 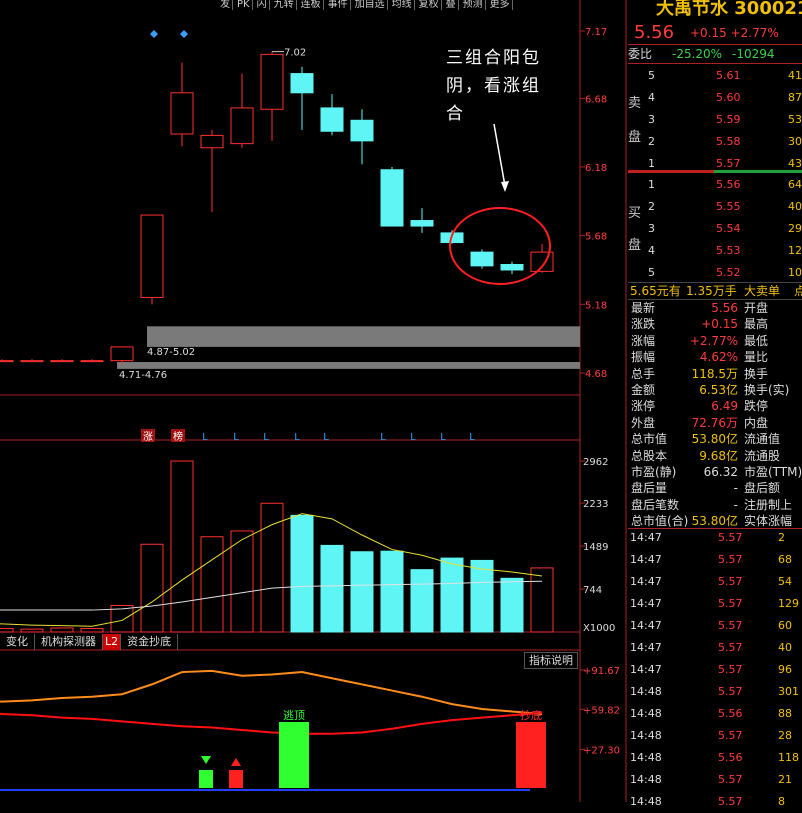 What do you see at coordinates (148, 437) in the screenshot?
I see `marker-label: 涨` at bounding box center [148, 437].